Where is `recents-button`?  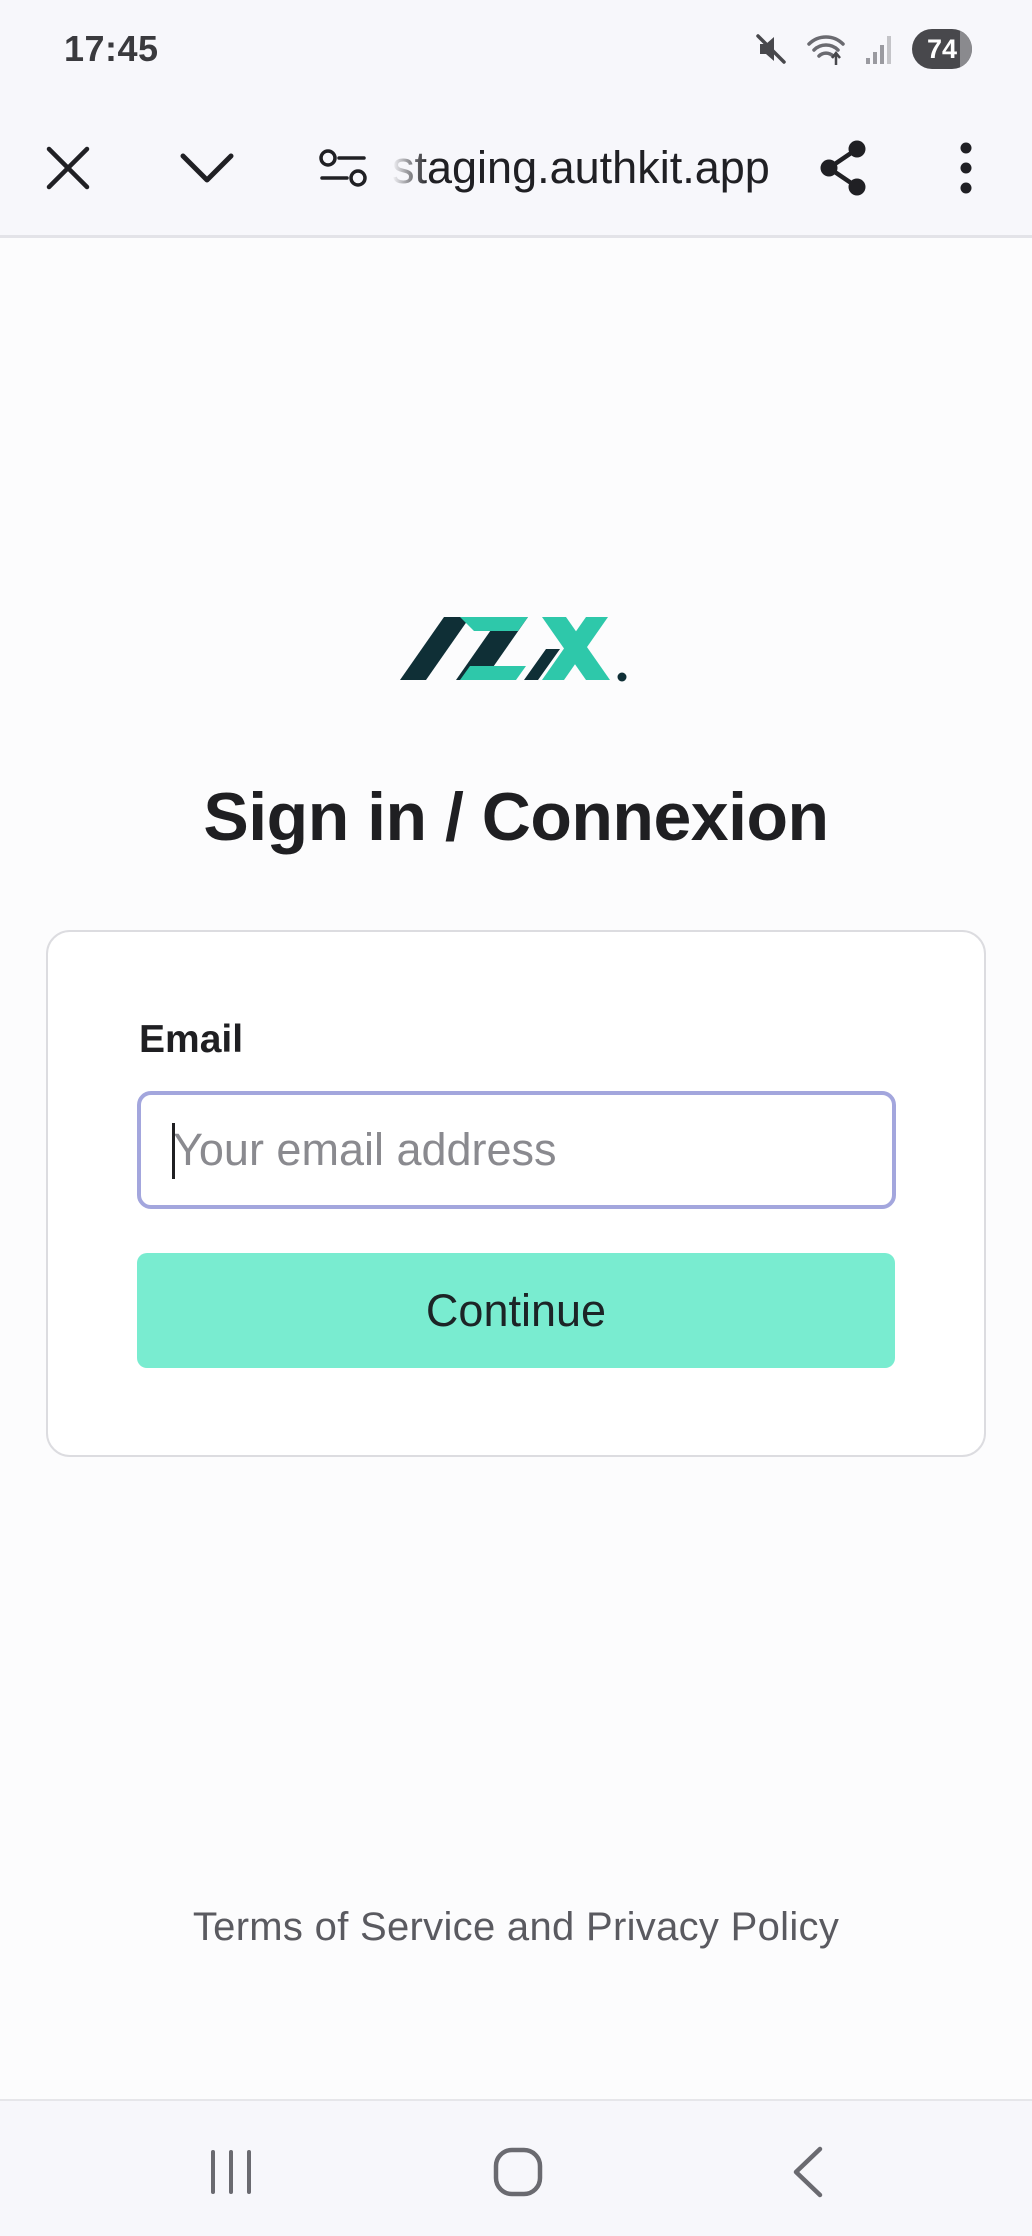
recents-button is located at coordinates (231, 2172).